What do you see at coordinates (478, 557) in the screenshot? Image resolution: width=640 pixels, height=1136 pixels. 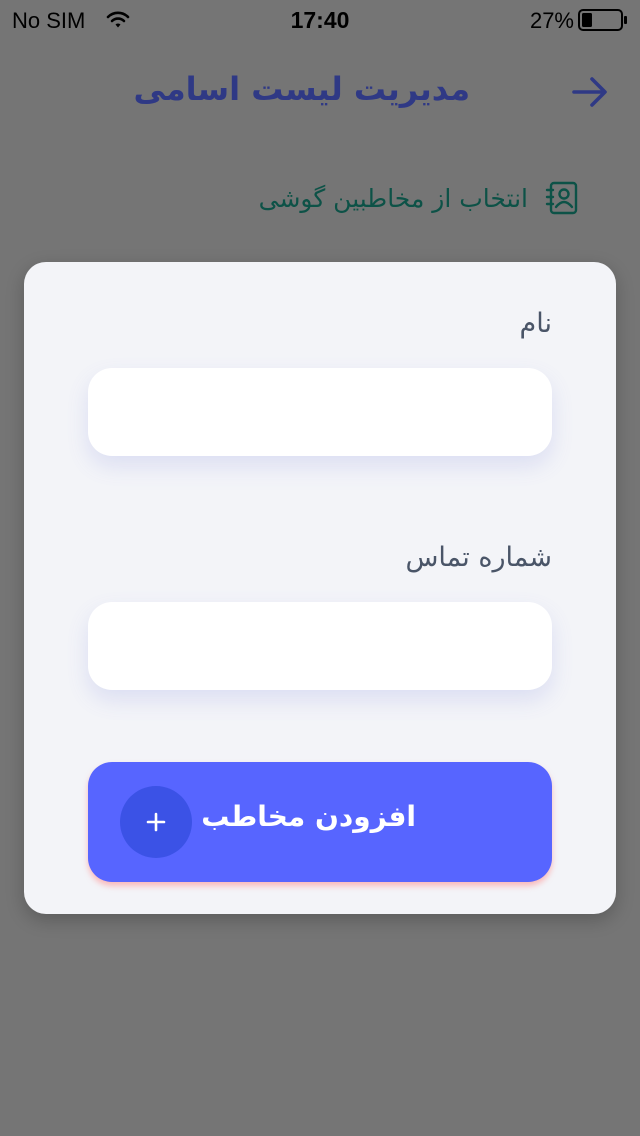 I see `phone-label: شماره تماس` at bounding box center [478, 557].